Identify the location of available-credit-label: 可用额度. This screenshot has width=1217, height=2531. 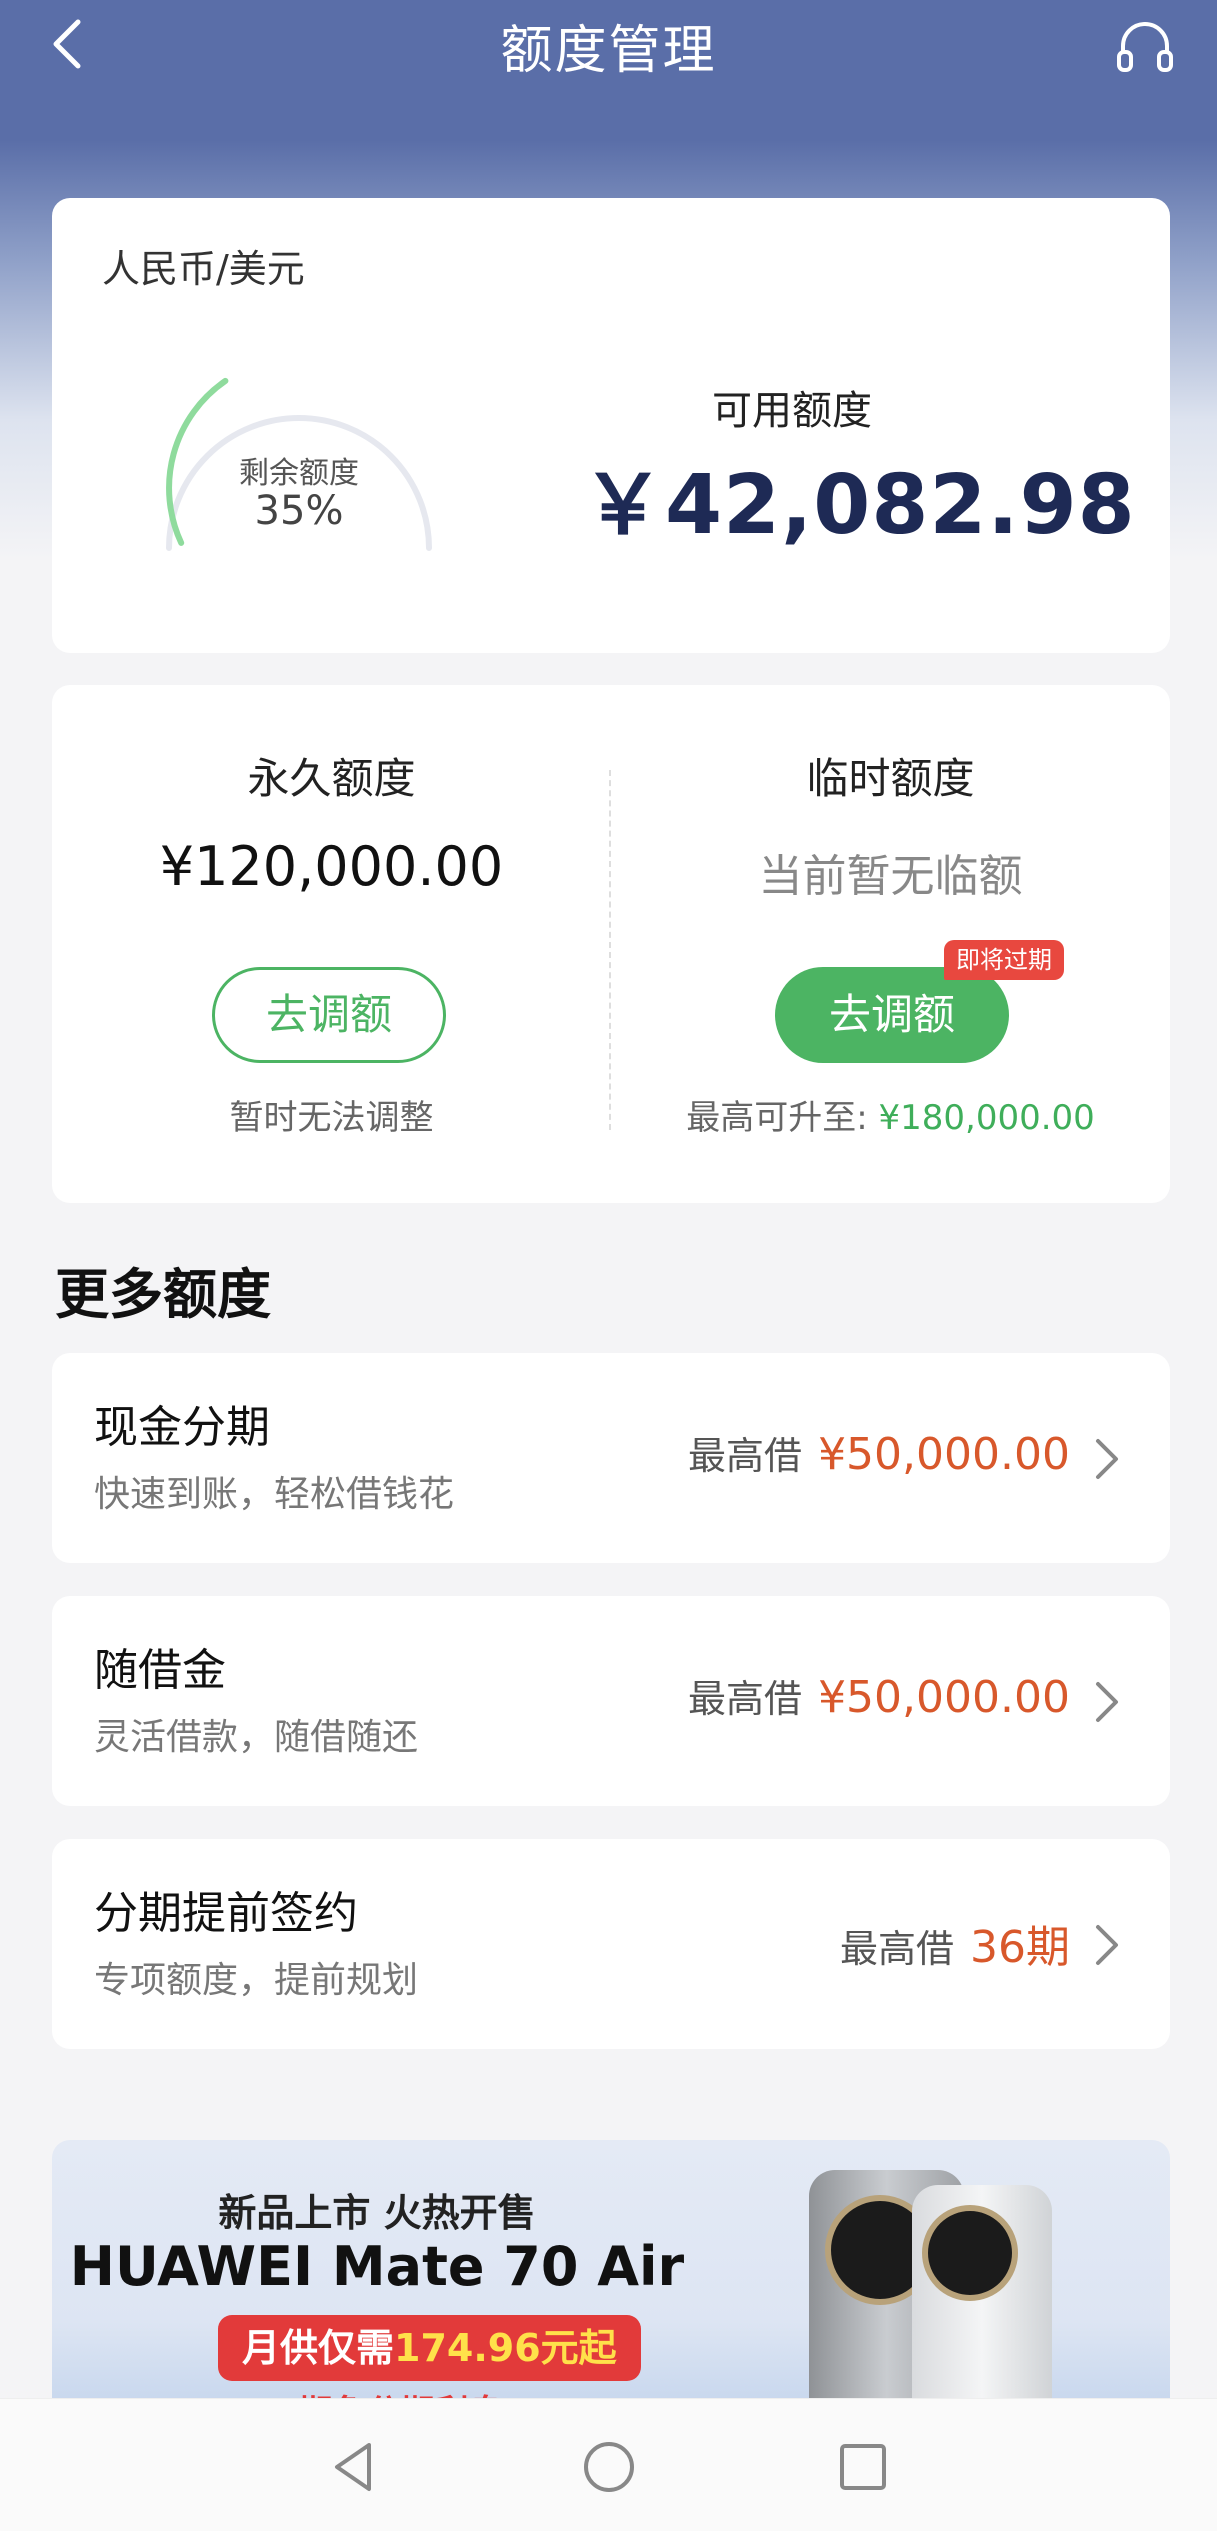
(792, 411).